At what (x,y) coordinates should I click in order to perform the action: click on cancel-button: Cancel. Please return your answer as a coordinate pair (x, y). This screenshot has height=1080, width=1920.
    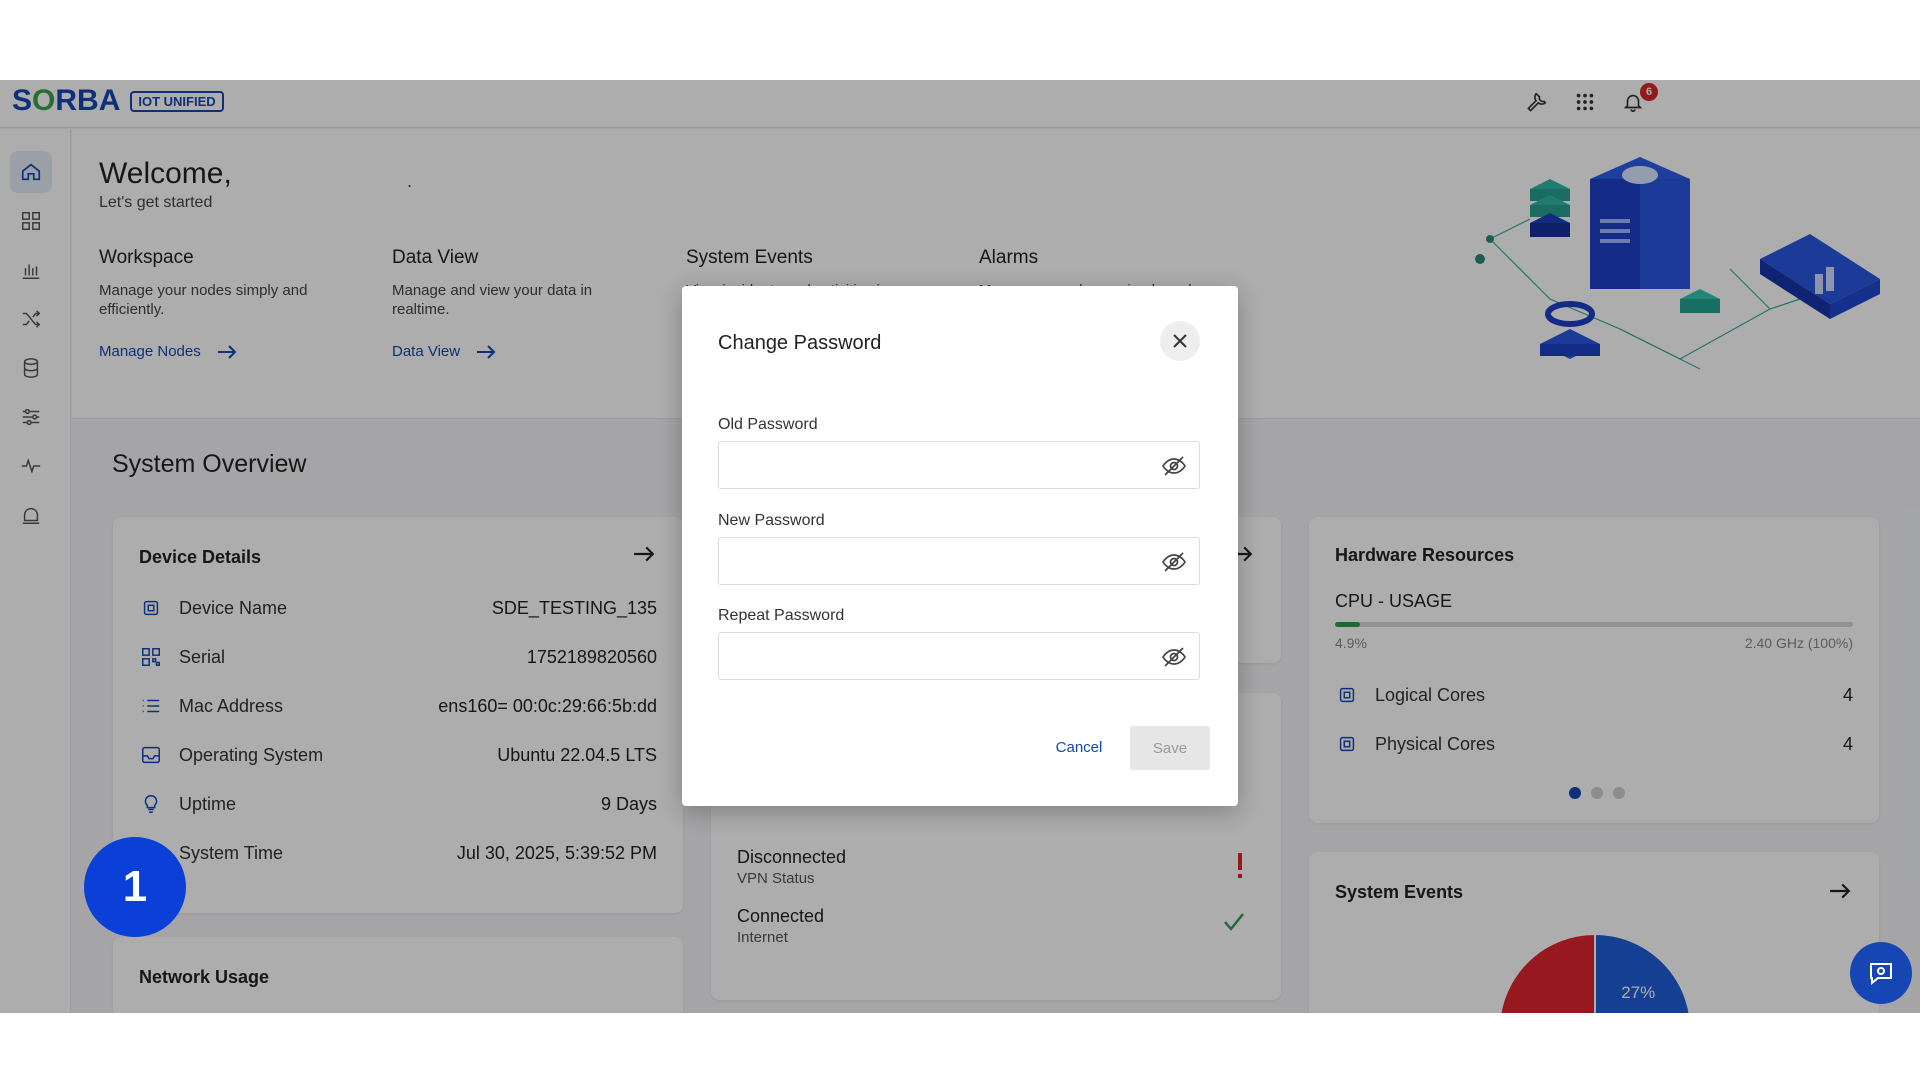
    Looking at the image, I should click on (1079, 747).